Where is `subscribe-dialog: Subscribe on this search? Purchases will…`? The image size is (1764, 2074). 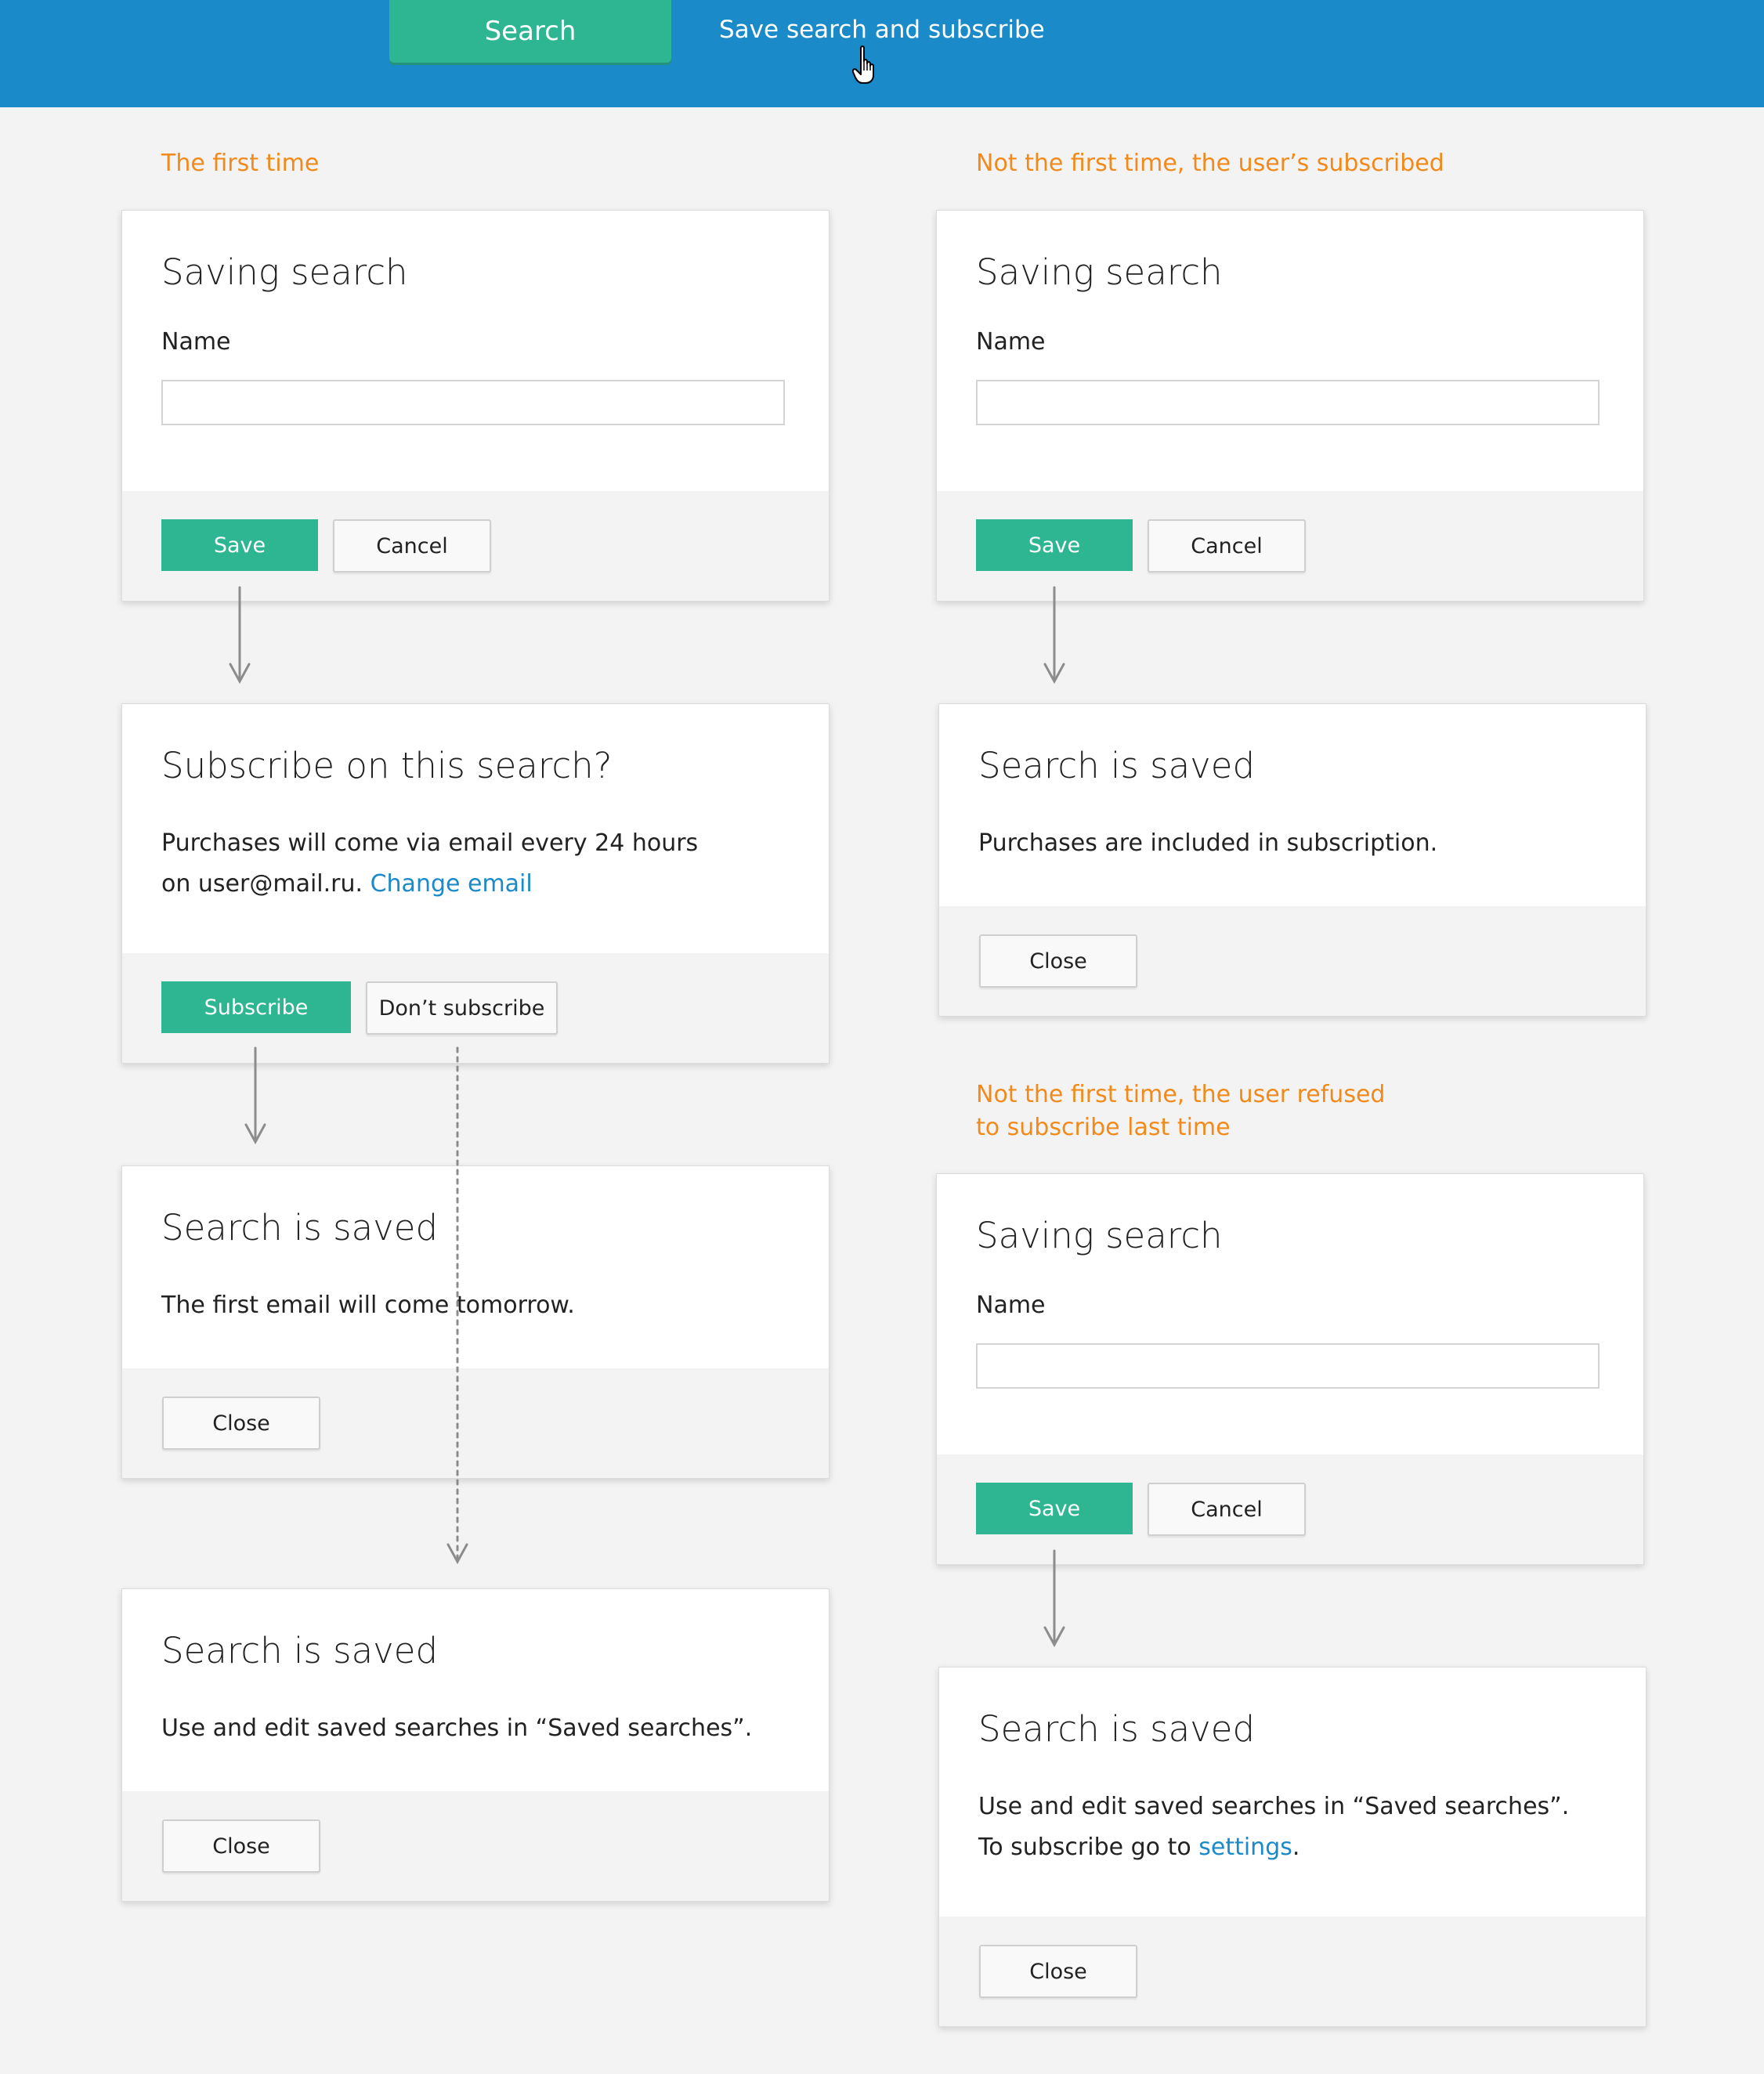
subscribe-dialog: Subscribe on this search? Purchases will… is located at coordinates (475, 883).